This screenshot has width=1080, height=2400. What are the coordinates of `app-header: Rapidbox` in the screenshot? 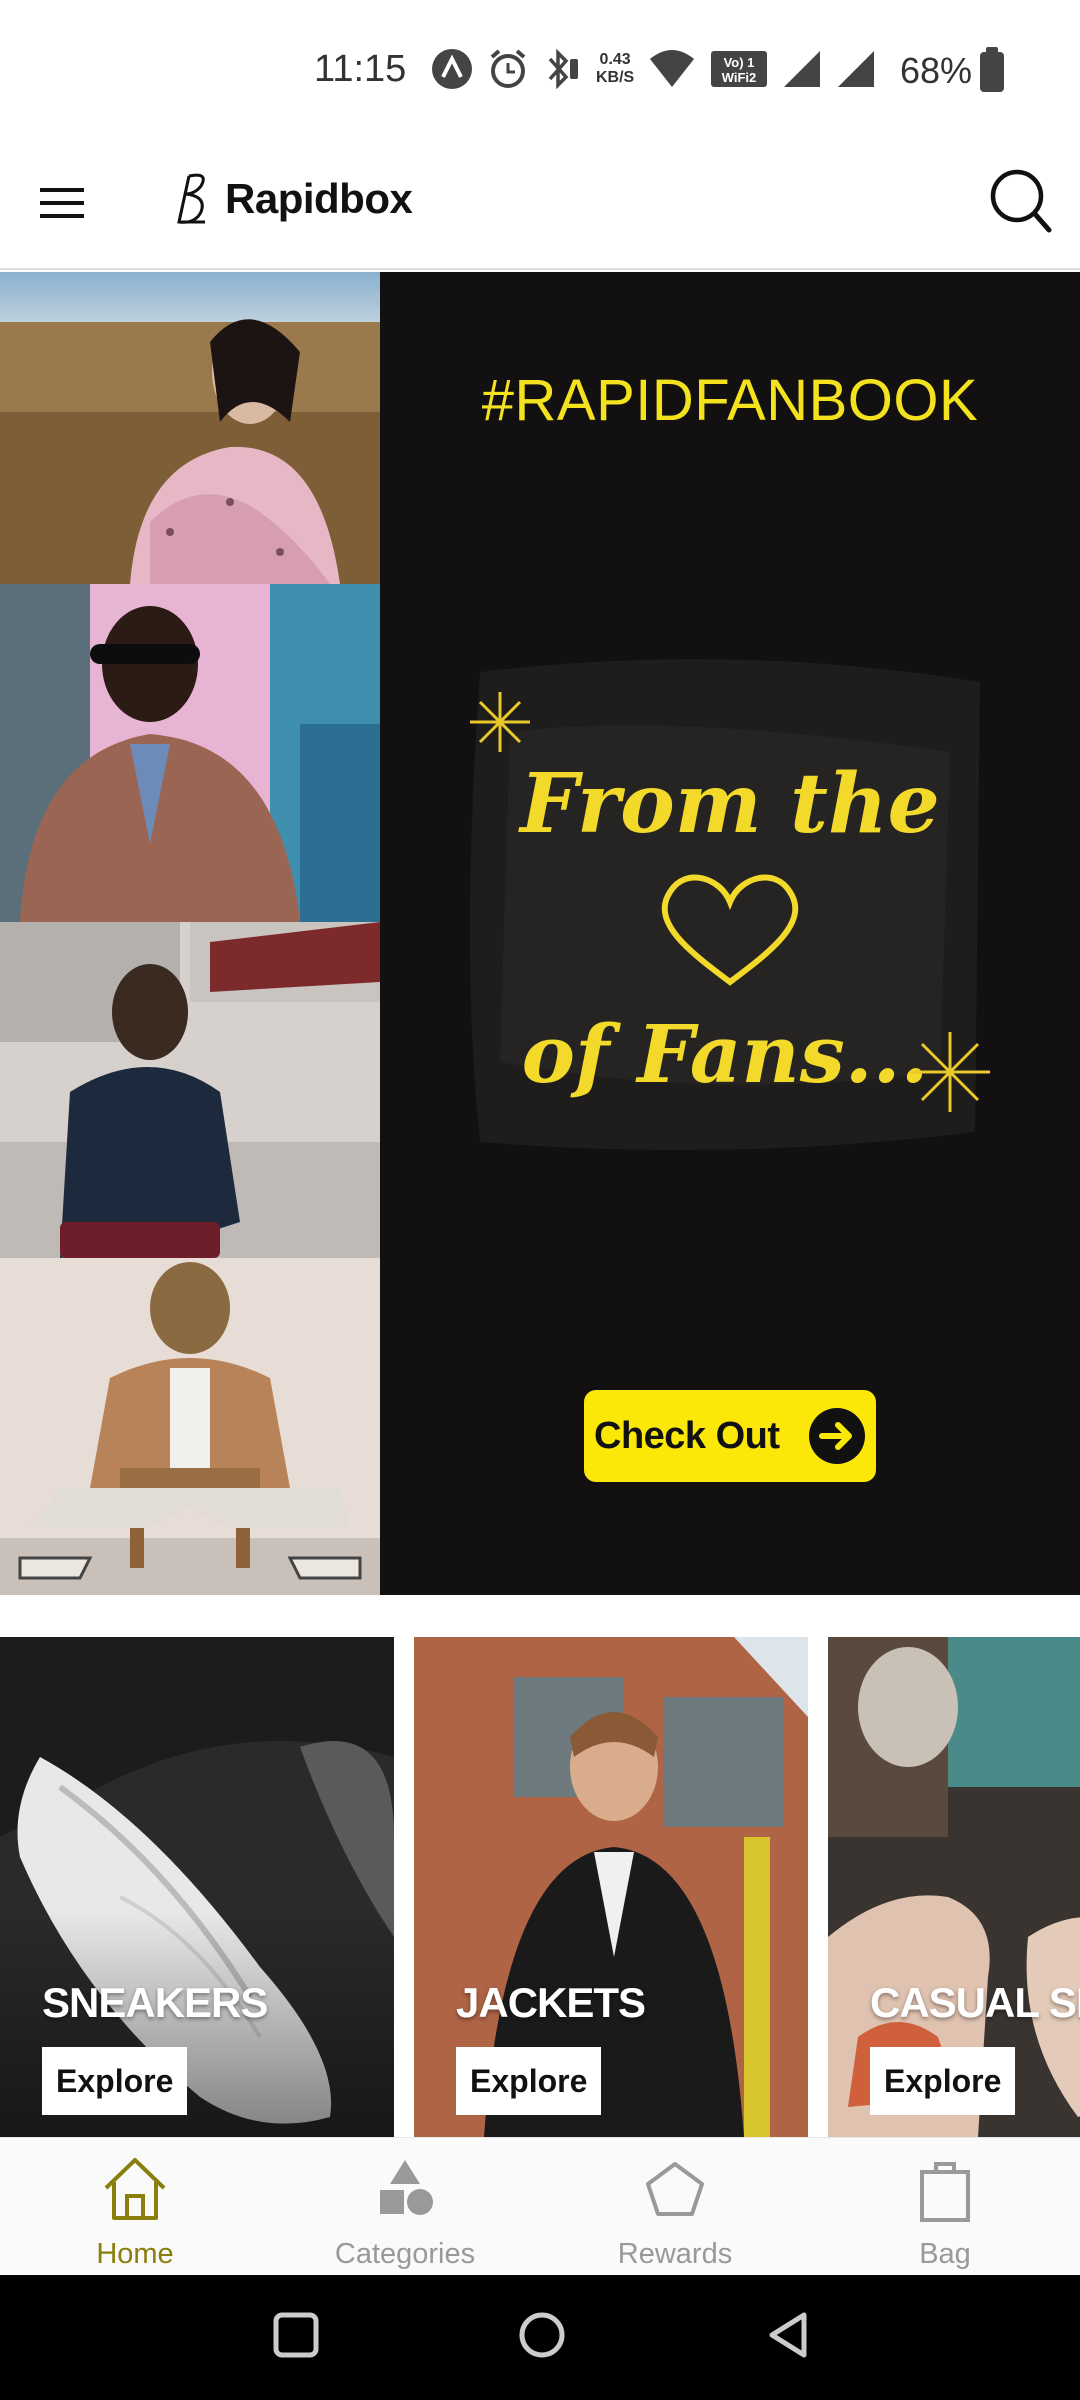 It's located at (540, 205).